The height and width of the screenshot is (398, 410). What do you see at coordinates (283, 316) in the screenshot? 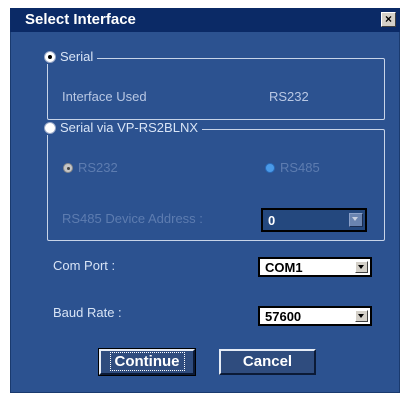
I see `baud-rate-value: 57600` at bounding box center [283, 316].